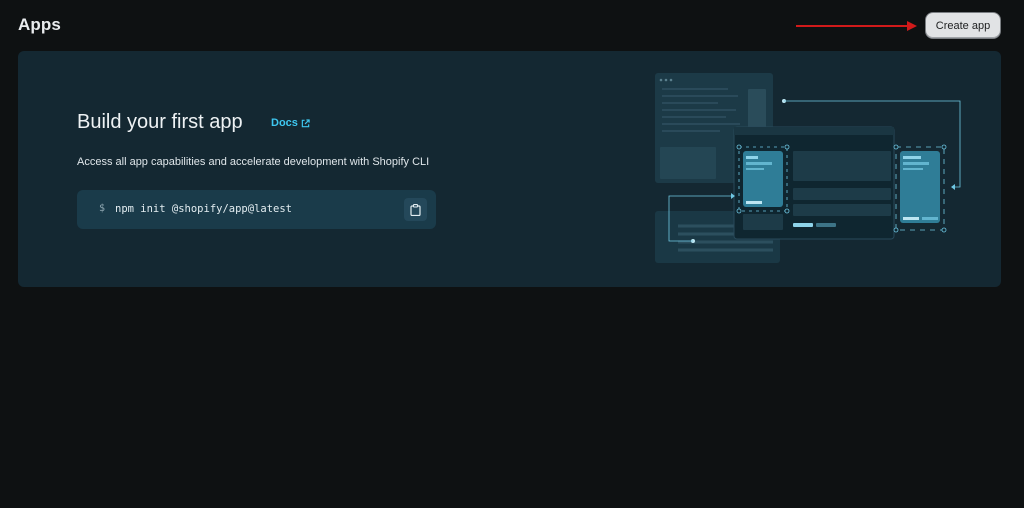 The width and height of the screenshot is (1024, 508). I want to click on create-app-button: Create app, so click(963, 25).